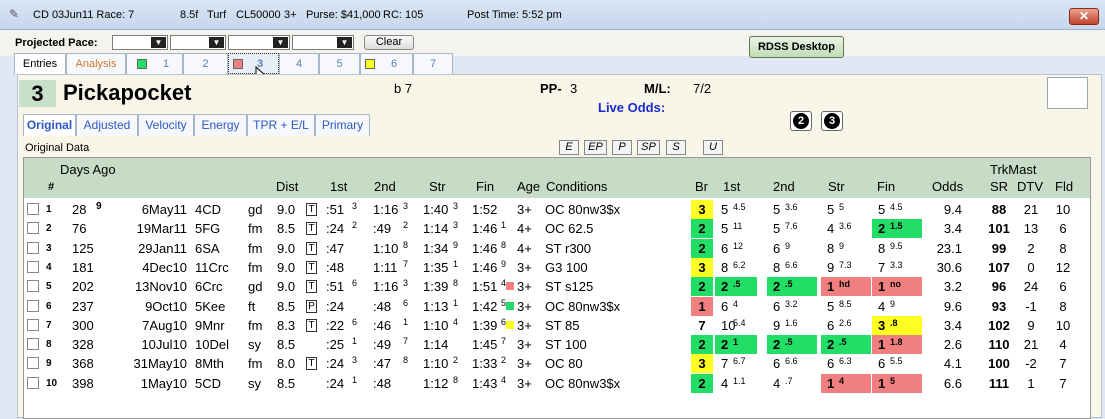 The width and height of the screenshot is (1105, 419). I want to click on tab-horse-2: 2, so click(205, 63).